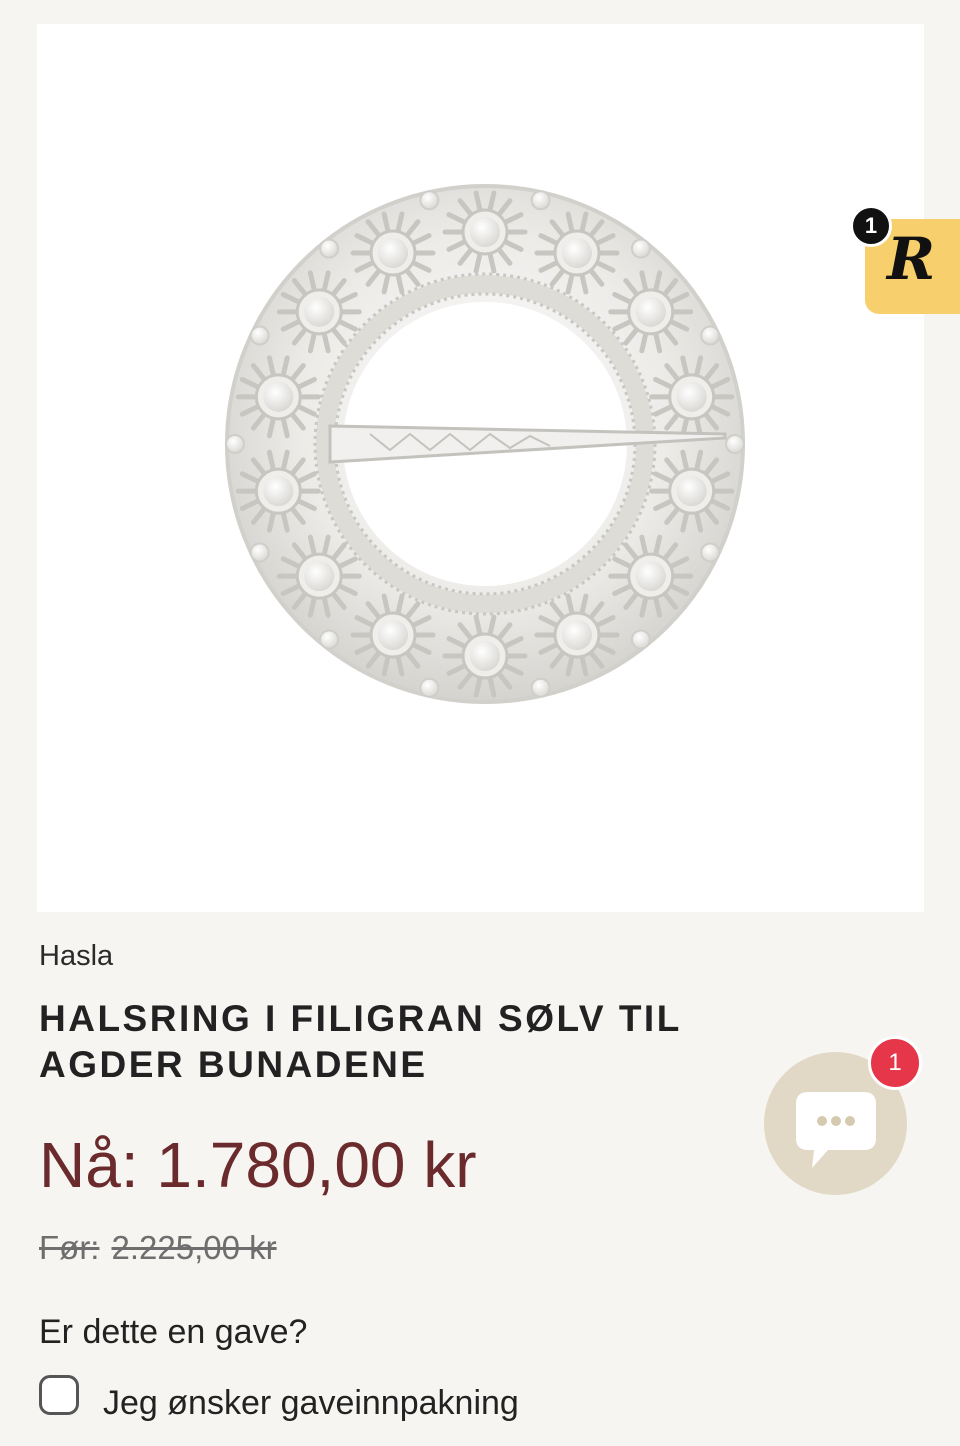 The width and height of the screenshot is (960, 1446). What do you see at coordinates (76, 956) in the screenshot?
I see `brand-name: Hasla` at bounding box center [76, 956].